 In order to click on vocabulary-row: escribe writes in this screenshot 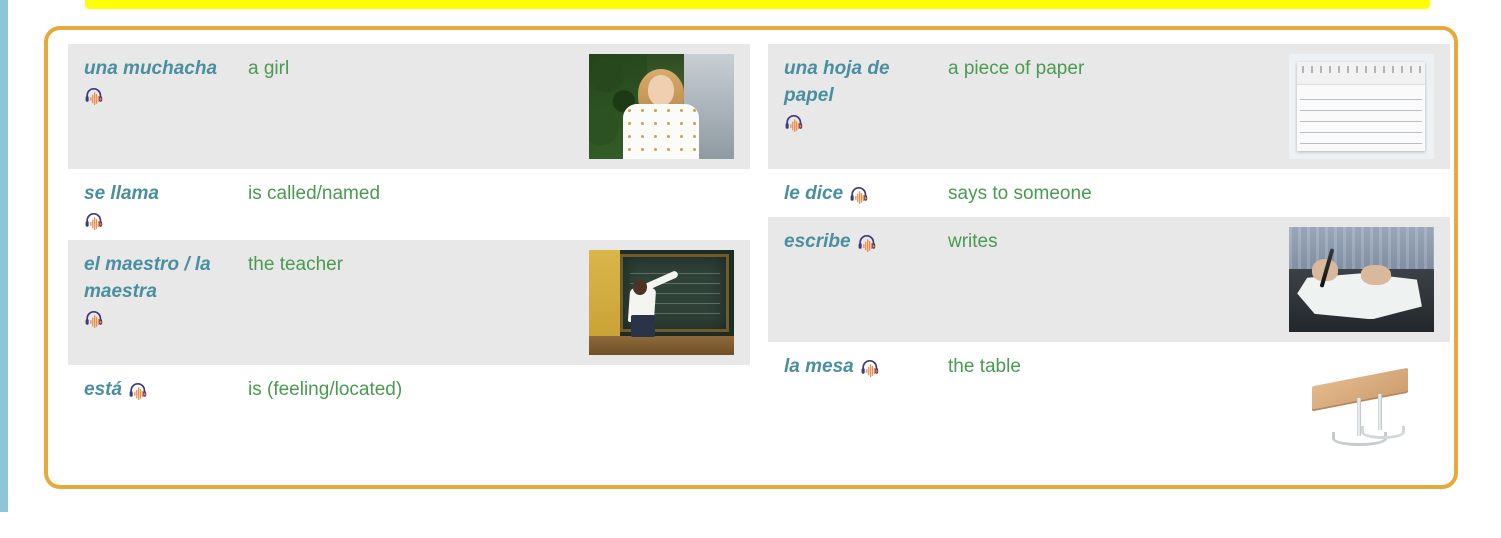, I will do `click(1109, 279)`.